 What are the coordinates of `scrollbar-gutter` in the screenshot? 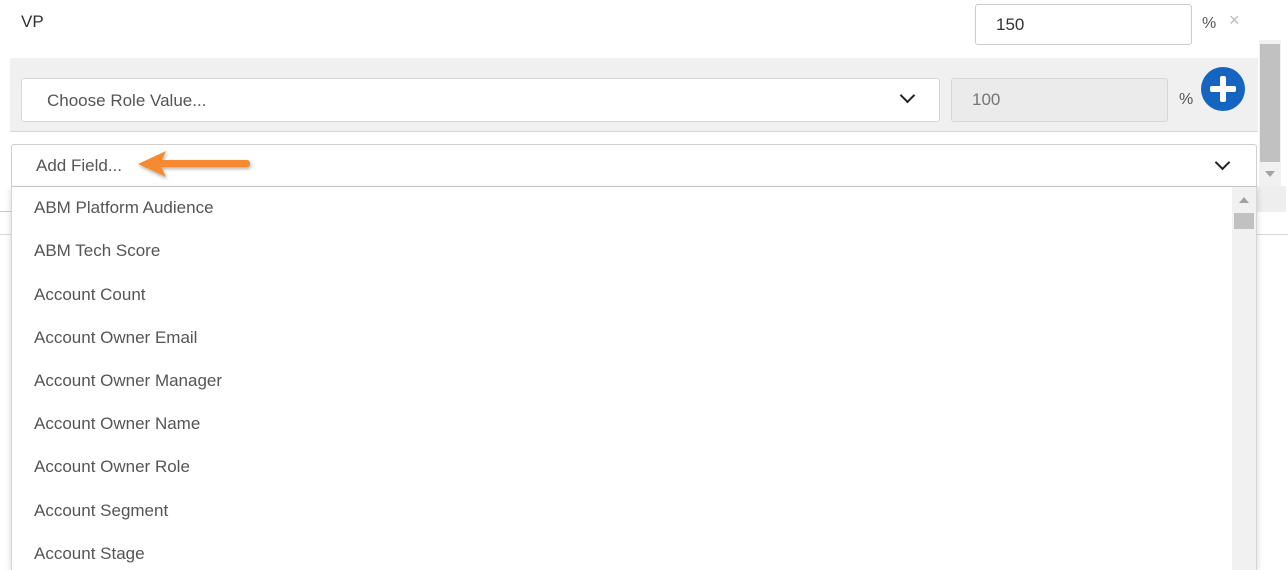 It's located at (1271, 199).